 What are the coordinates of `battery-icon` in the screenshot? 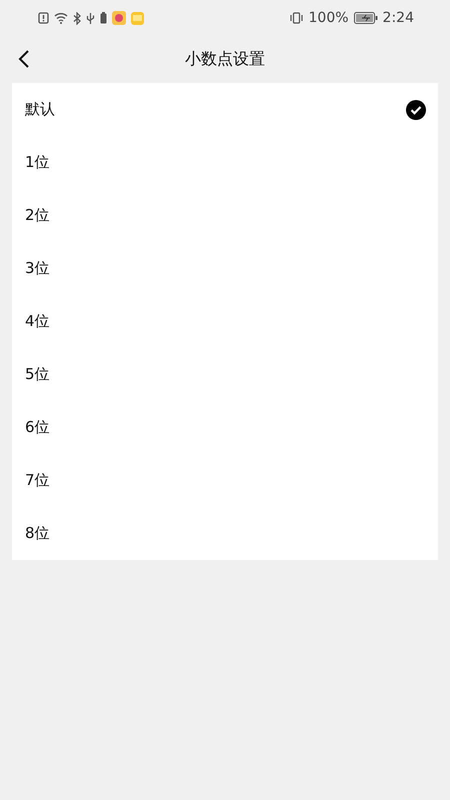 It's located at (103, 18).